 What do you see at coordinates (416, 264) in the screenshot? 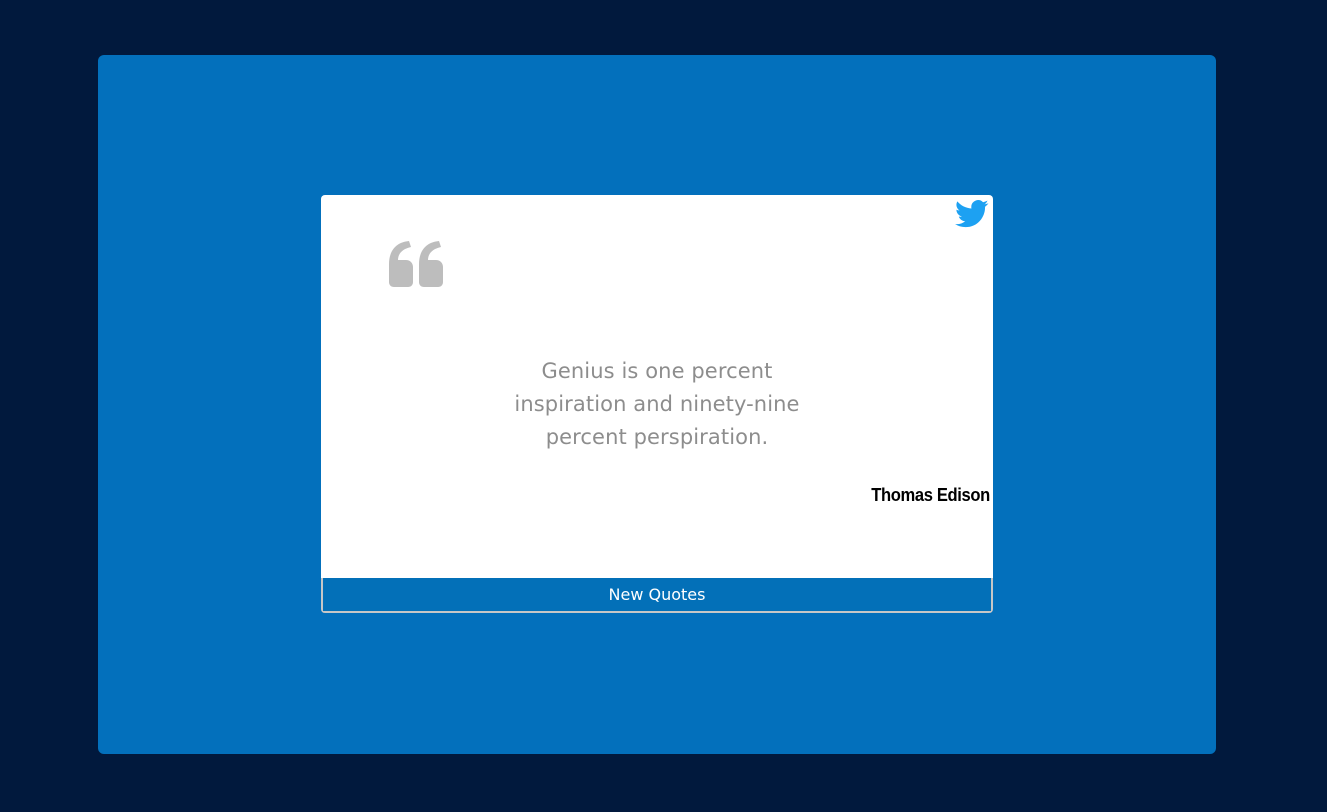
I see `quote-left-icon` at bounding box center [416, 264].